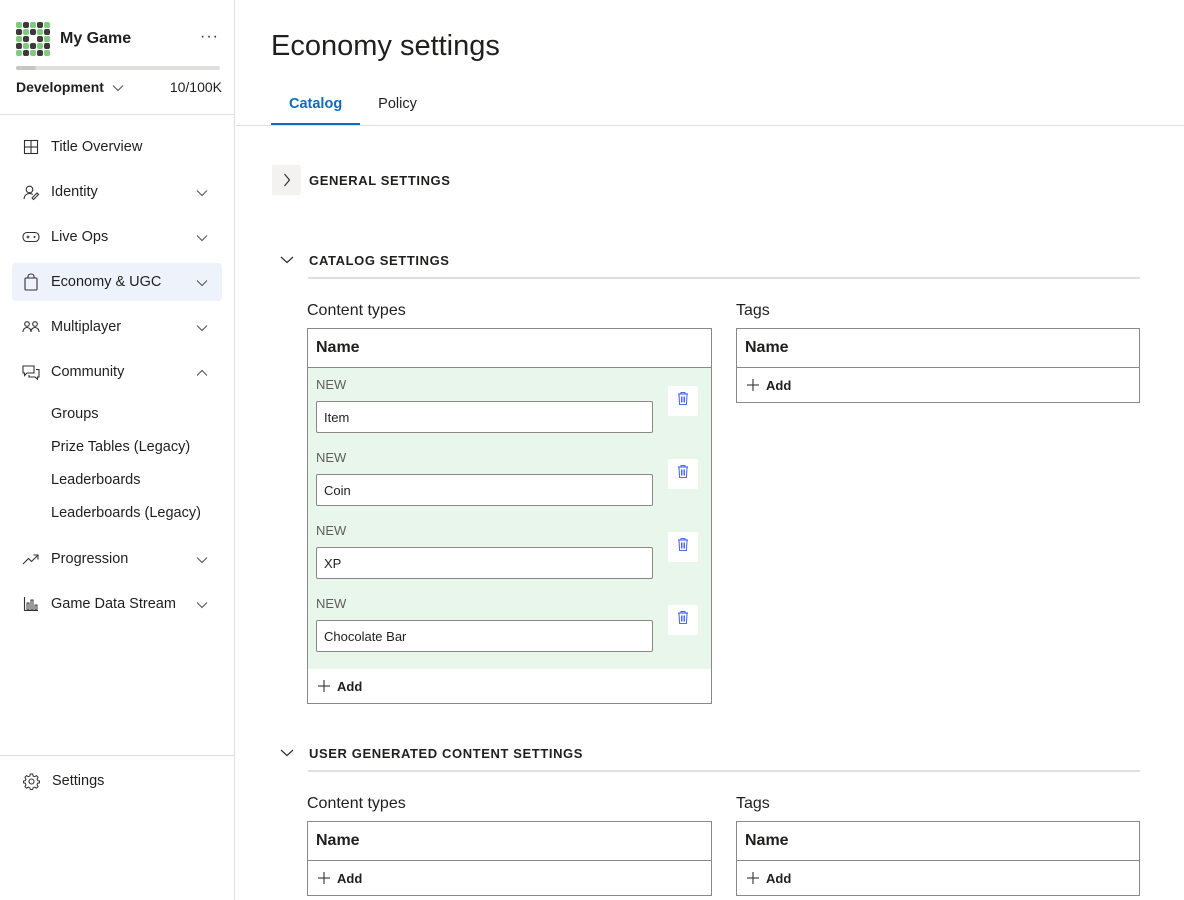 Image resolution: width=1184 pixels, height=900 pixels. I want to click on section-title: CATALOG SETTINGS, so click(379, 260).